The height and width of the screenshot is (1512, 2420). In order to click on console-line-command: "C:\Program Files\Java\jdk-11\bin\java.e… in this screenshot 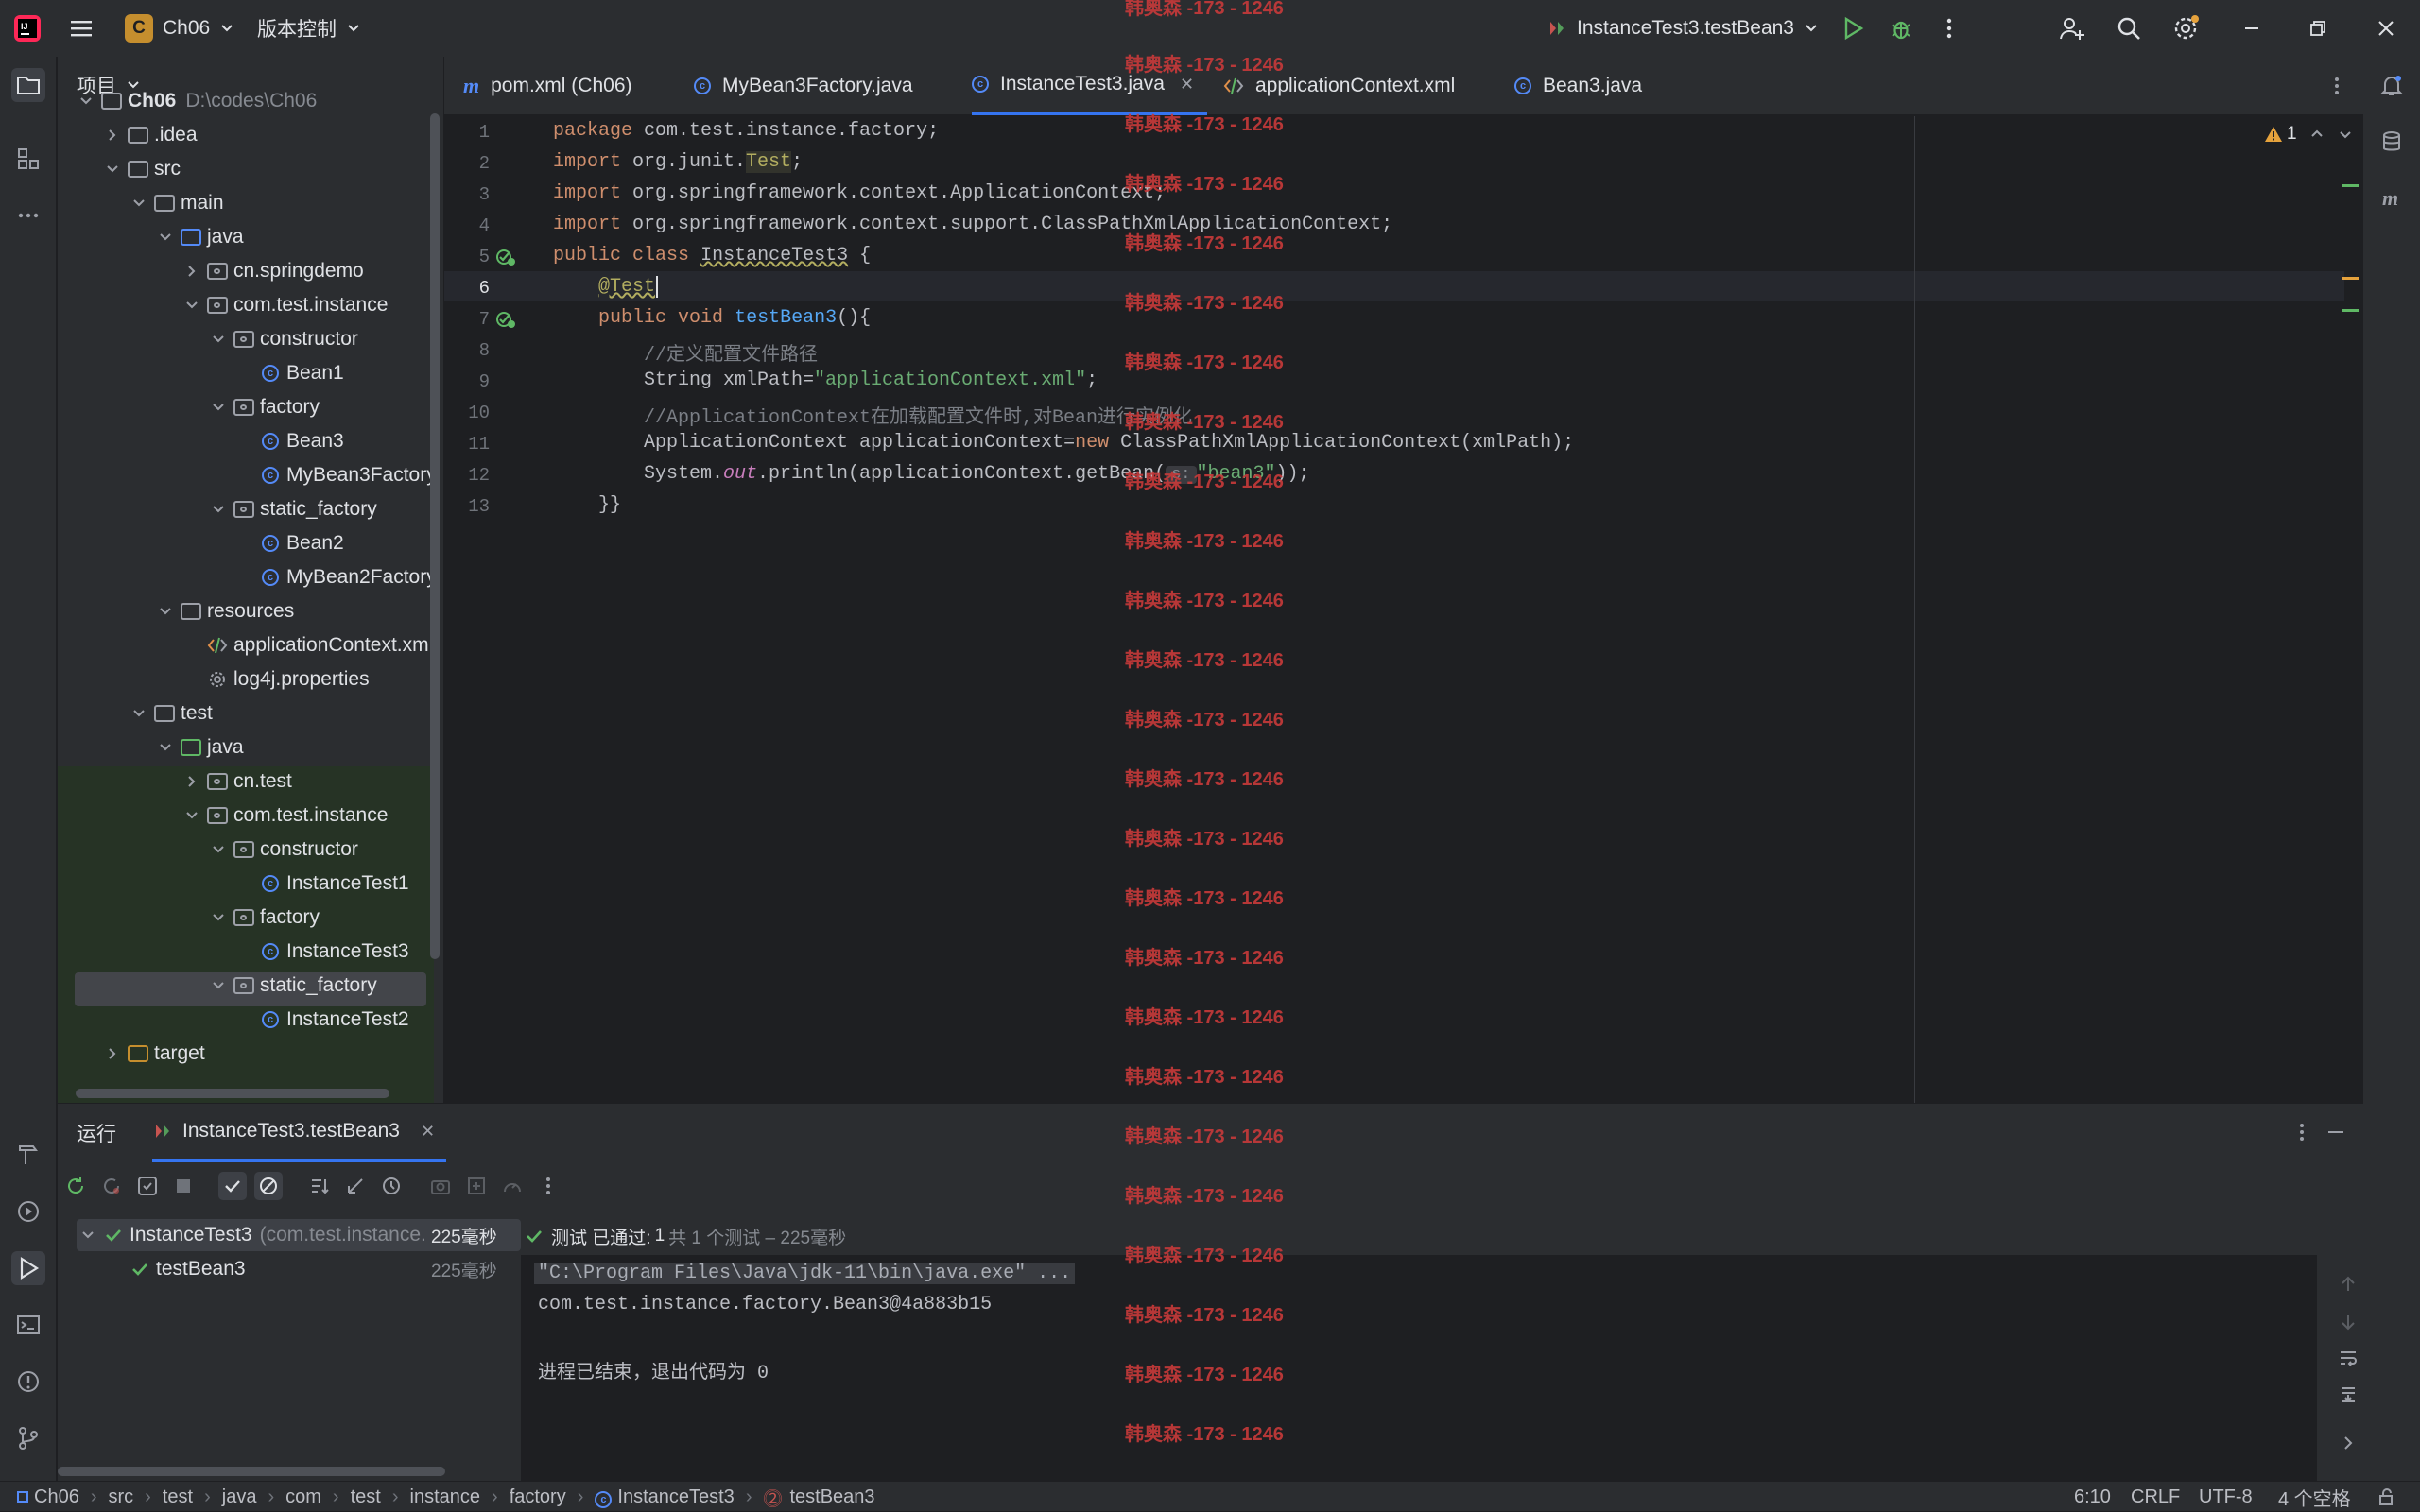, I will do `click(805, 1273)`.